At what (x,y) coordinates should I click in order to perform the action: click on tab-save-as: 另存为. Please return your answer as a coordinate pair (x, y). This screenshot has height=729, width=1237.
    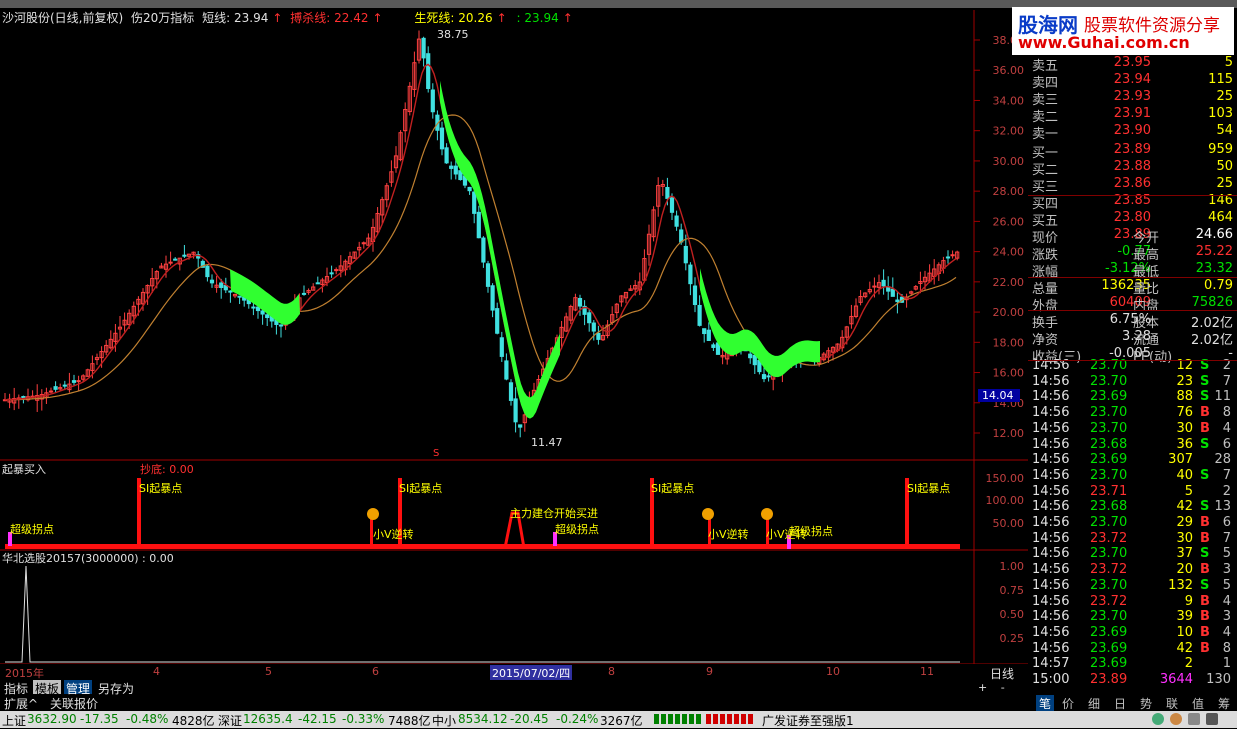
    Looking at the image, I should click on (116, 688).